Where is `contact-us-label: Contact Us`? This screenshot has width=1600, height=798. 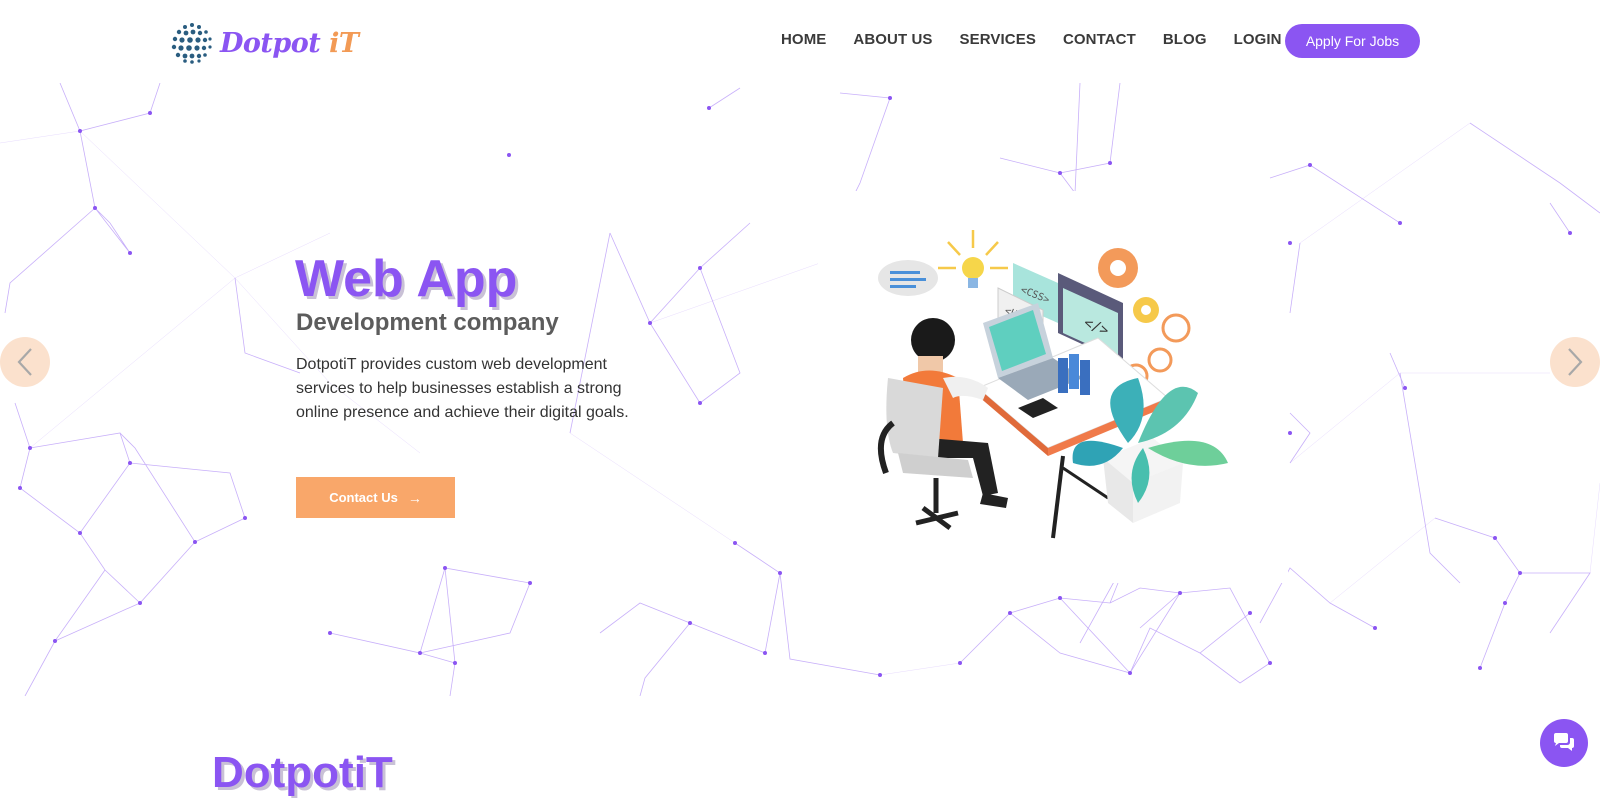
contact-us-label: Contact Us is located at coordinates (363, 497).